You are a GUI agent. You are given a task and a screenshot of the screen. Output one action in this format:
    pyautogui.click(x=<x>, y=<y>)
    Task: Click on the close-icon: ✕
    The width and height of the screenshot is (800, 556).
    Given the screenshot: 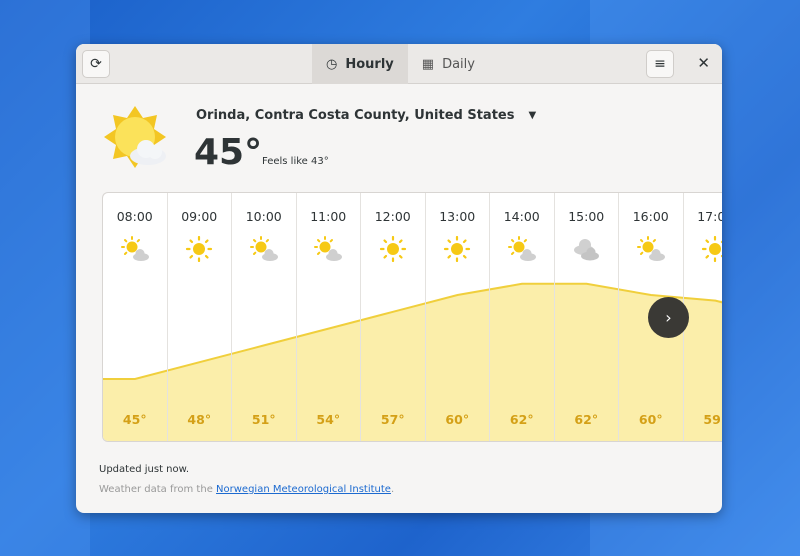 What is the action you would take?
    pyautogui.click(x=703, y=63)
    